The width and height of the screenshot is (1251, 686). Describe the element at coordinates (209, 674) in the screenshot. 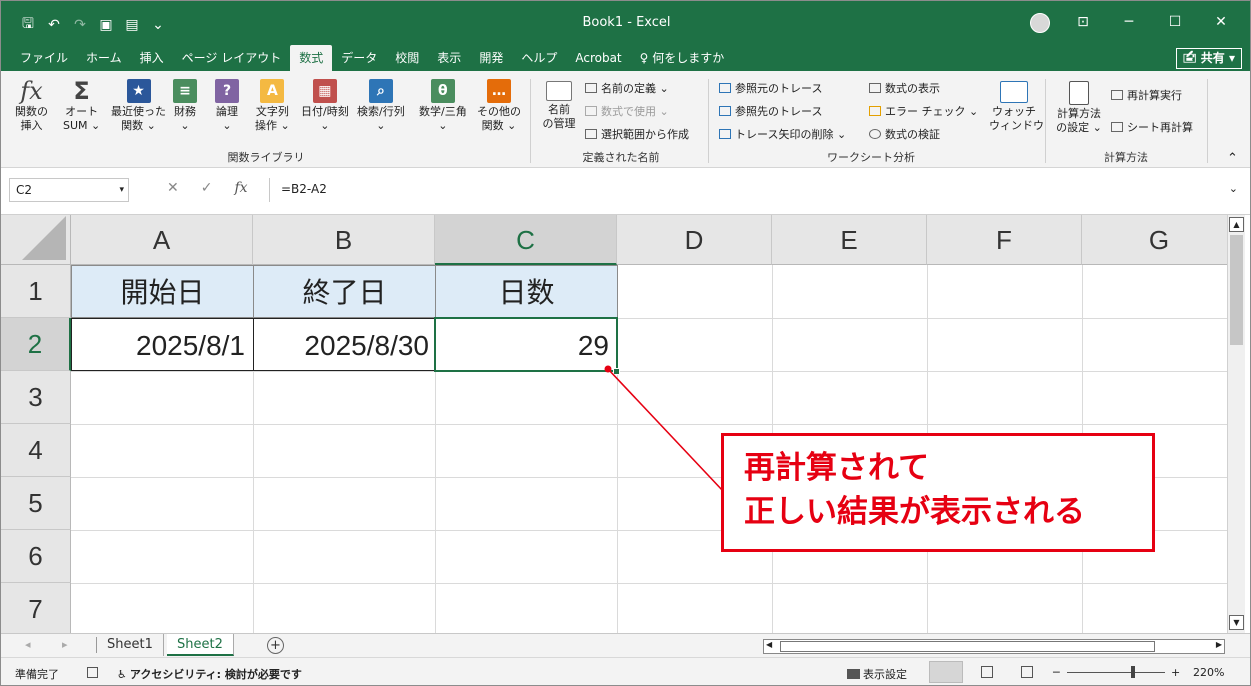

I see `accessibility-status: ♿ アクセシビリティ: 検討が必要です` at that location.